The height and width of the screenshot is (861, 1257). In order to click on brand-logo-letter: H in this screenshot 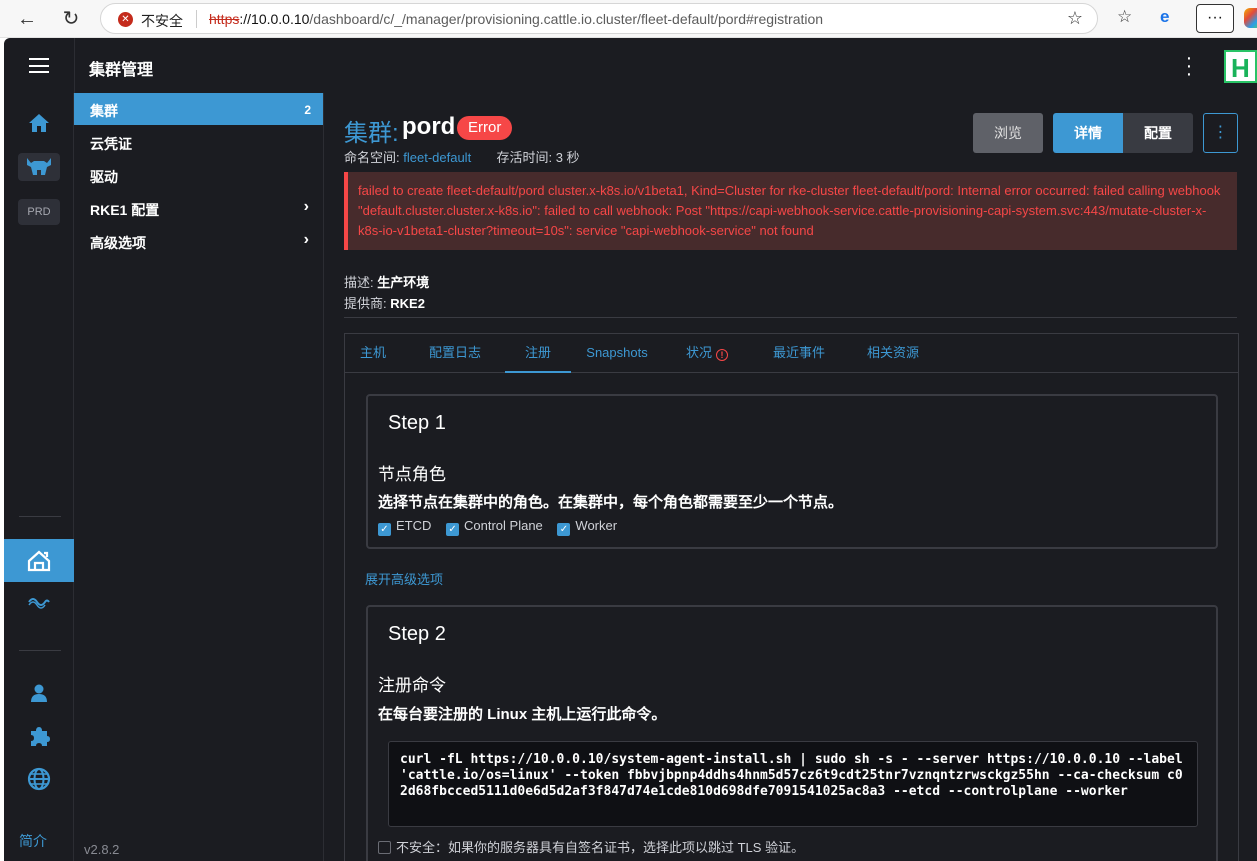, I will do `click(1240, 68)`.